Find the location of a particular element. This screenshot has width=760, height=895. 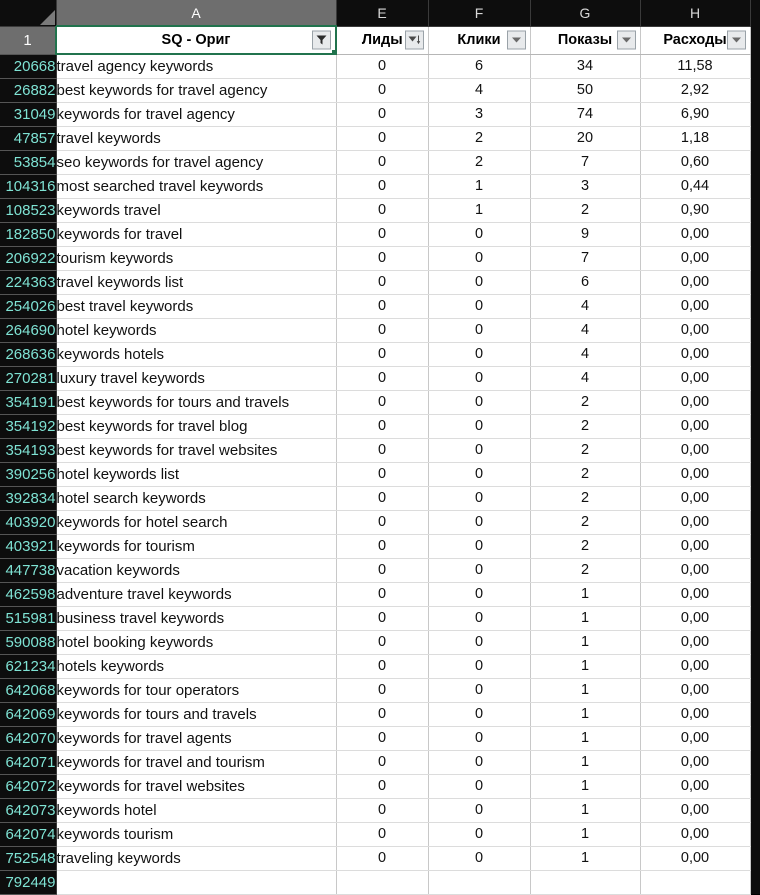

table-row: 224363 travel keywords list 0 0 6 0,00 is located at coordinates (380, 282).